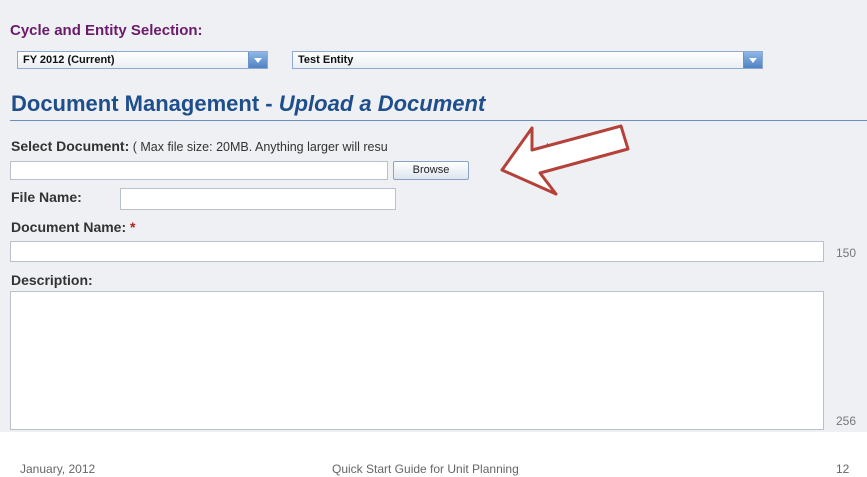  I want to click on footer-title: Quick Start Guide for Unit Planning, so click(425, 469).